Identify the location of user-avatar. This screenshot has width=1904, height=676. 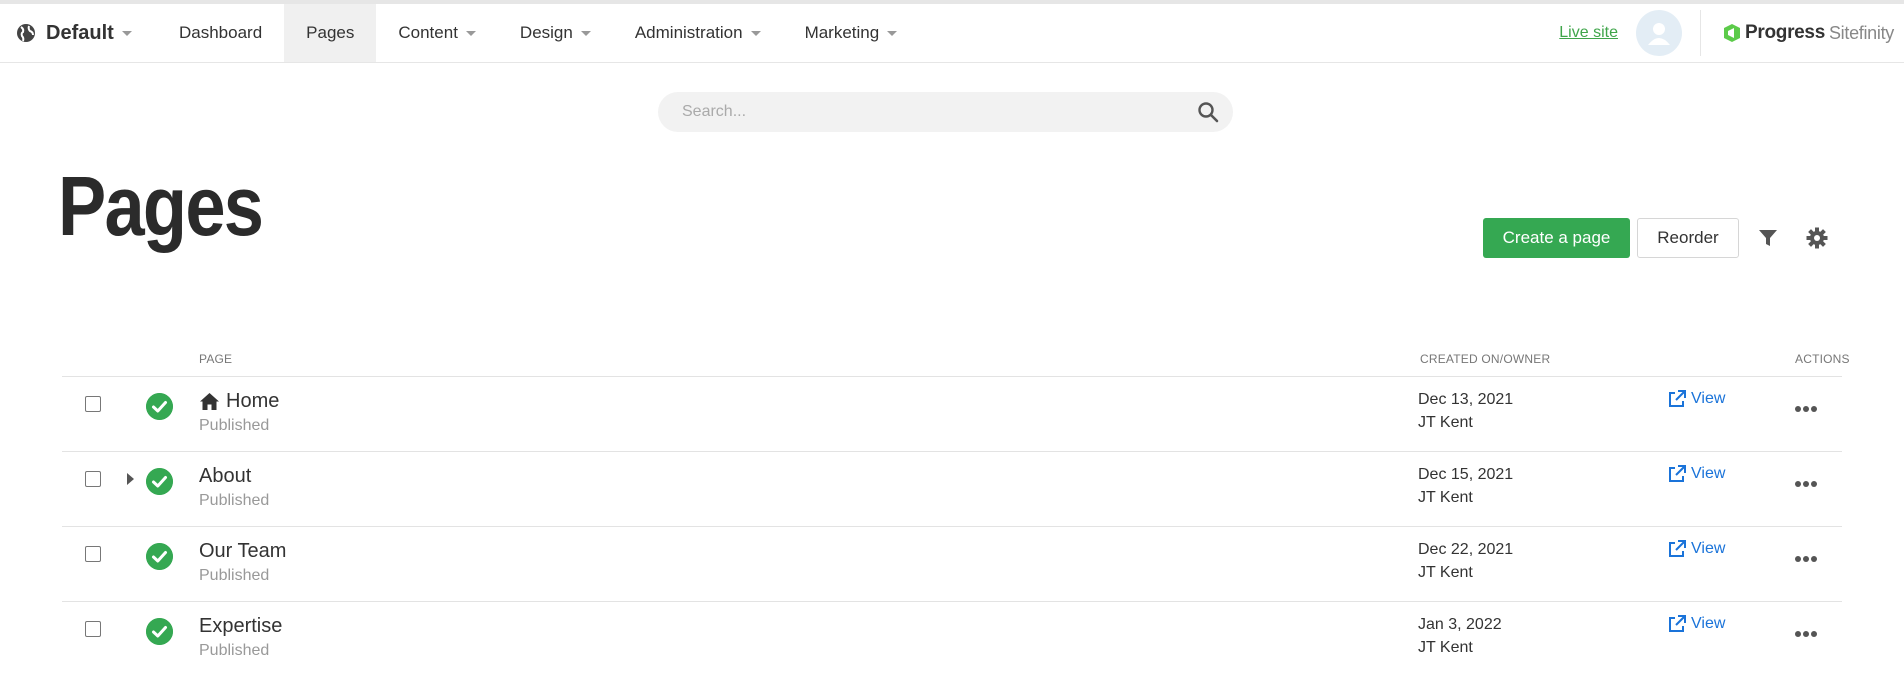
(1658, 33).